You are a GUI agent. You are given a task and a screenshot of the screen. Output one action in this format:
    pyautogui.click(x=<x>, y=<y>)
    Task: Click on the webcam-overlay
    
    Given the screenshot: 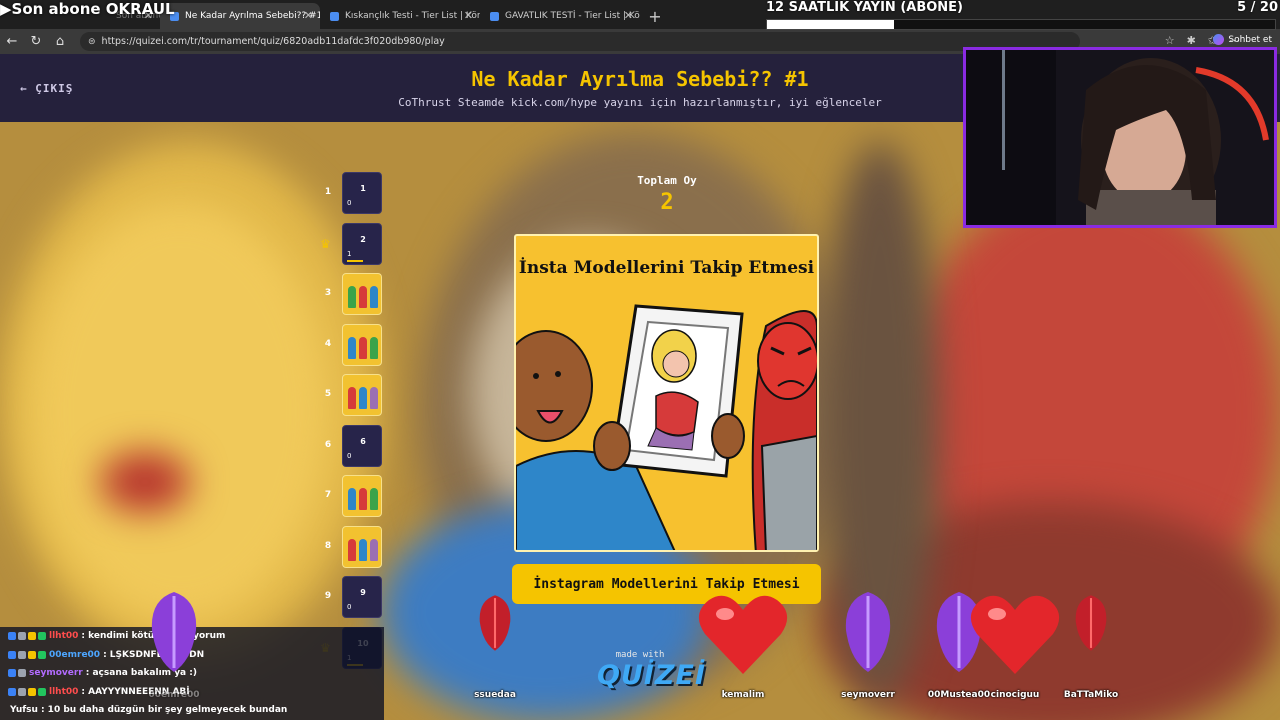 What is the action you would take?
    pyautogui.click(x=1120, y=137)
    